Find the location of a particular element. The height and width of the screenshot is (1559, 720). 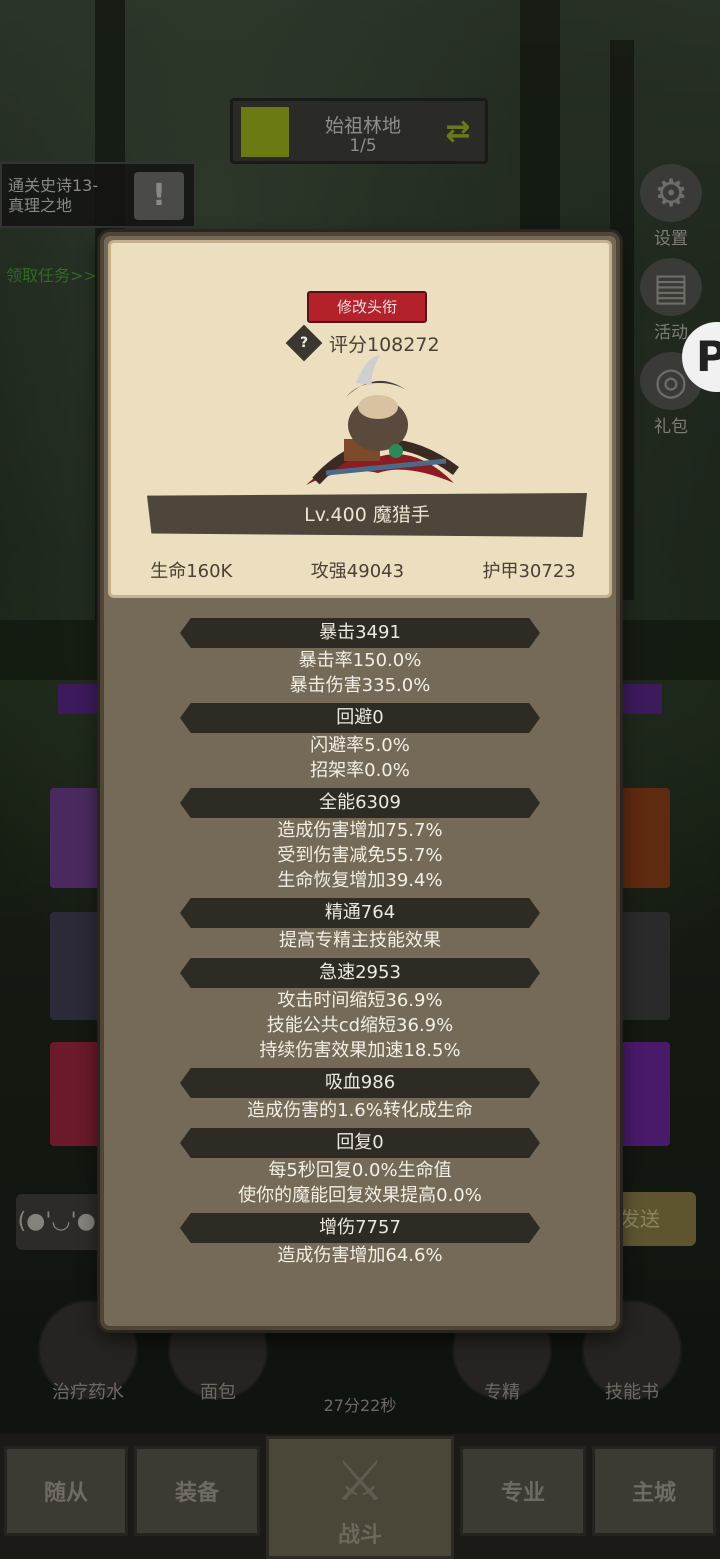

stage-name: 始祖林地 is located at coordinates (362, 126).